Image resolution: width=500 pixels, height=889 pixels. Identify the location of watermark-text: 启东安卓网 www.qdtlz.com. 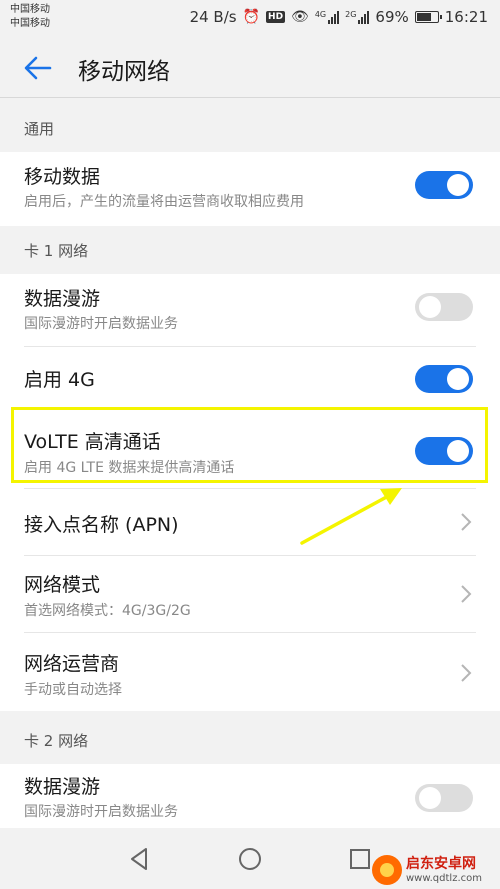
(444, 870).